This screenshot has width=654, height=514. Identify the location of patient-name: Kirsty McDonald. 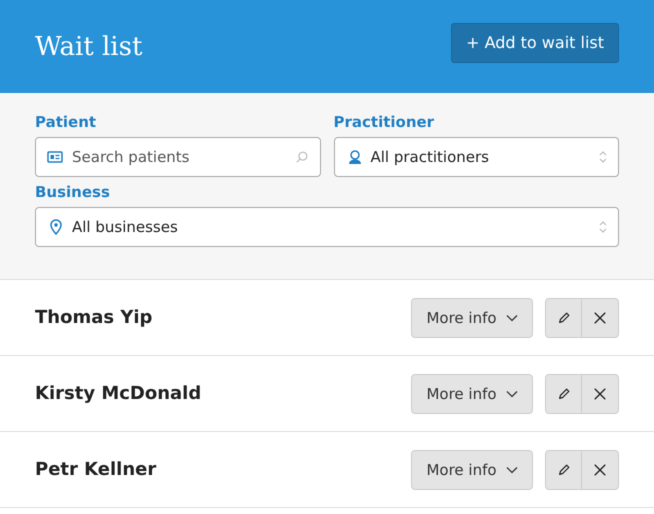
(118, 393).